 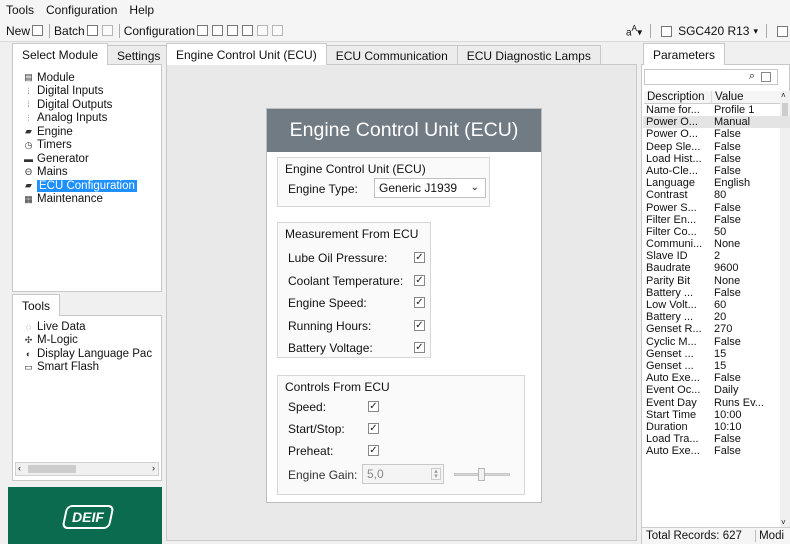 What do you see at coordinates (52, 469) in the screenshot?
I see `scrollbar-thumb` at bounding box center [52, 469].